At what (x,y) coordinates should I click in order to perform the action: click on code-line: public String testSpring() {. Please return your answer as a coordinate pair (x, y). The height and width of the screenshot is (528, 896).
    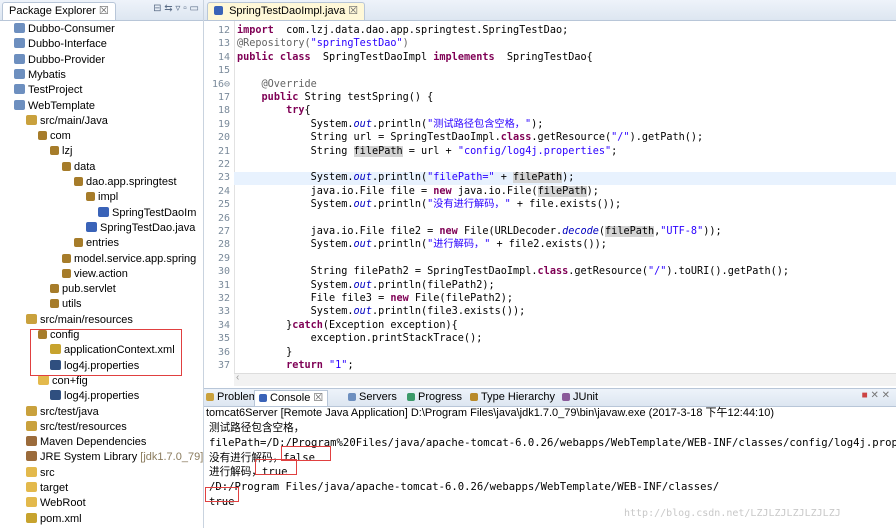
    Looking at the image, I should click on (335, 97).